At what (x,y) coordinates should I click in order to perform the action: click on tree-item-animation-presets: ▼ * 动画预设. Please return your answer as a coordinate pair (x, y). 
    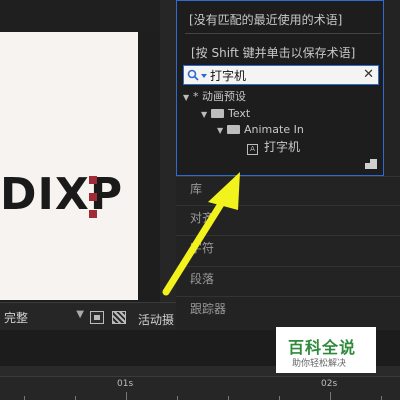
    Looking at the image, I should click on (214, 97).